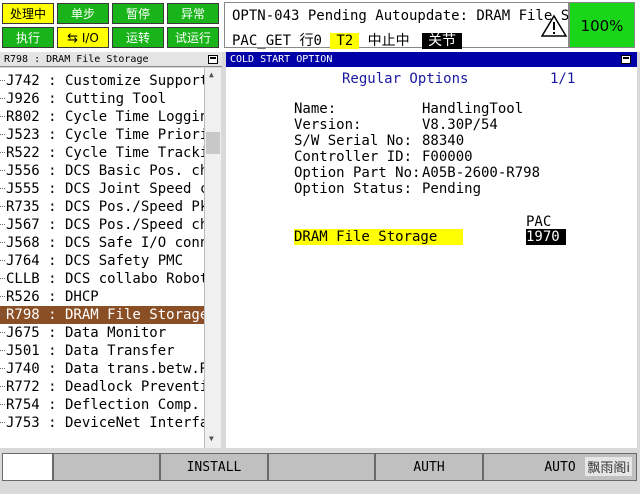  Describe the element at coordinates (28, 13) in the screenshot. I see `busy-indicator: 处理中` at that location.